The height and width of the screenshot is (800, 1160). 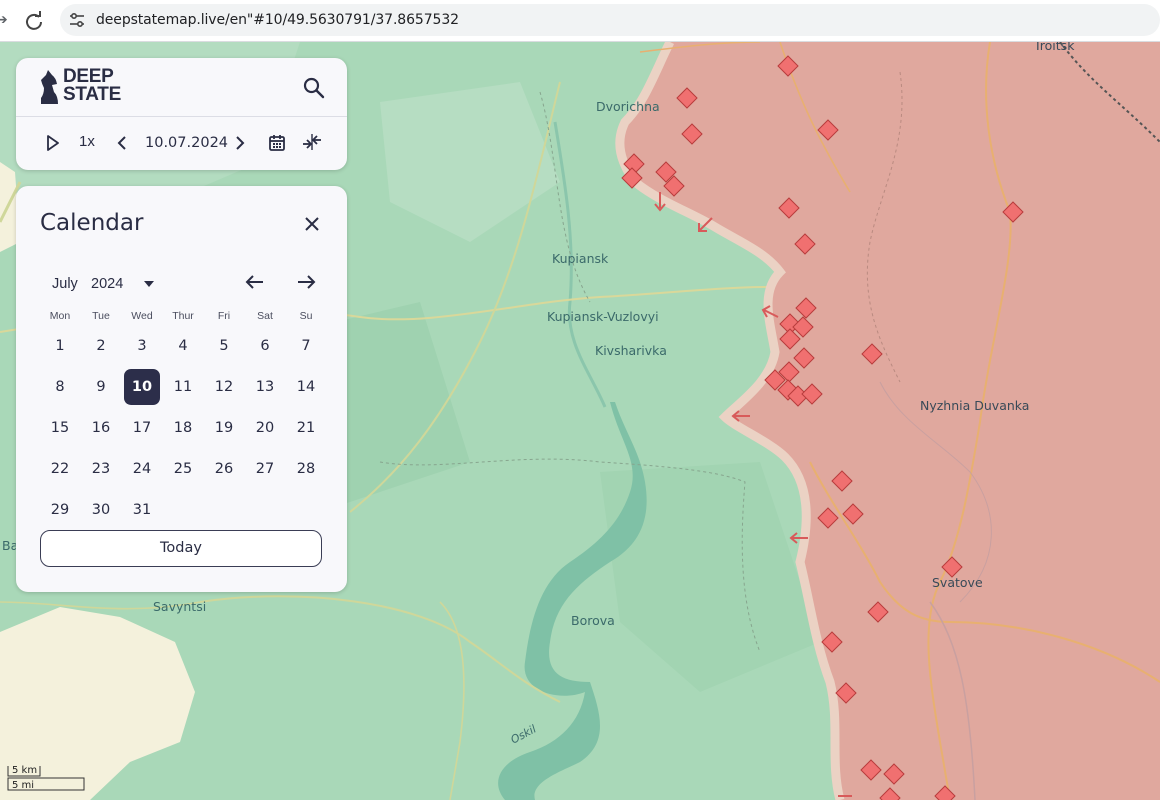 What do you see at coordinates (314, 88) in the screenshot?
I see `search-icon` at bounding box center [314, 88].